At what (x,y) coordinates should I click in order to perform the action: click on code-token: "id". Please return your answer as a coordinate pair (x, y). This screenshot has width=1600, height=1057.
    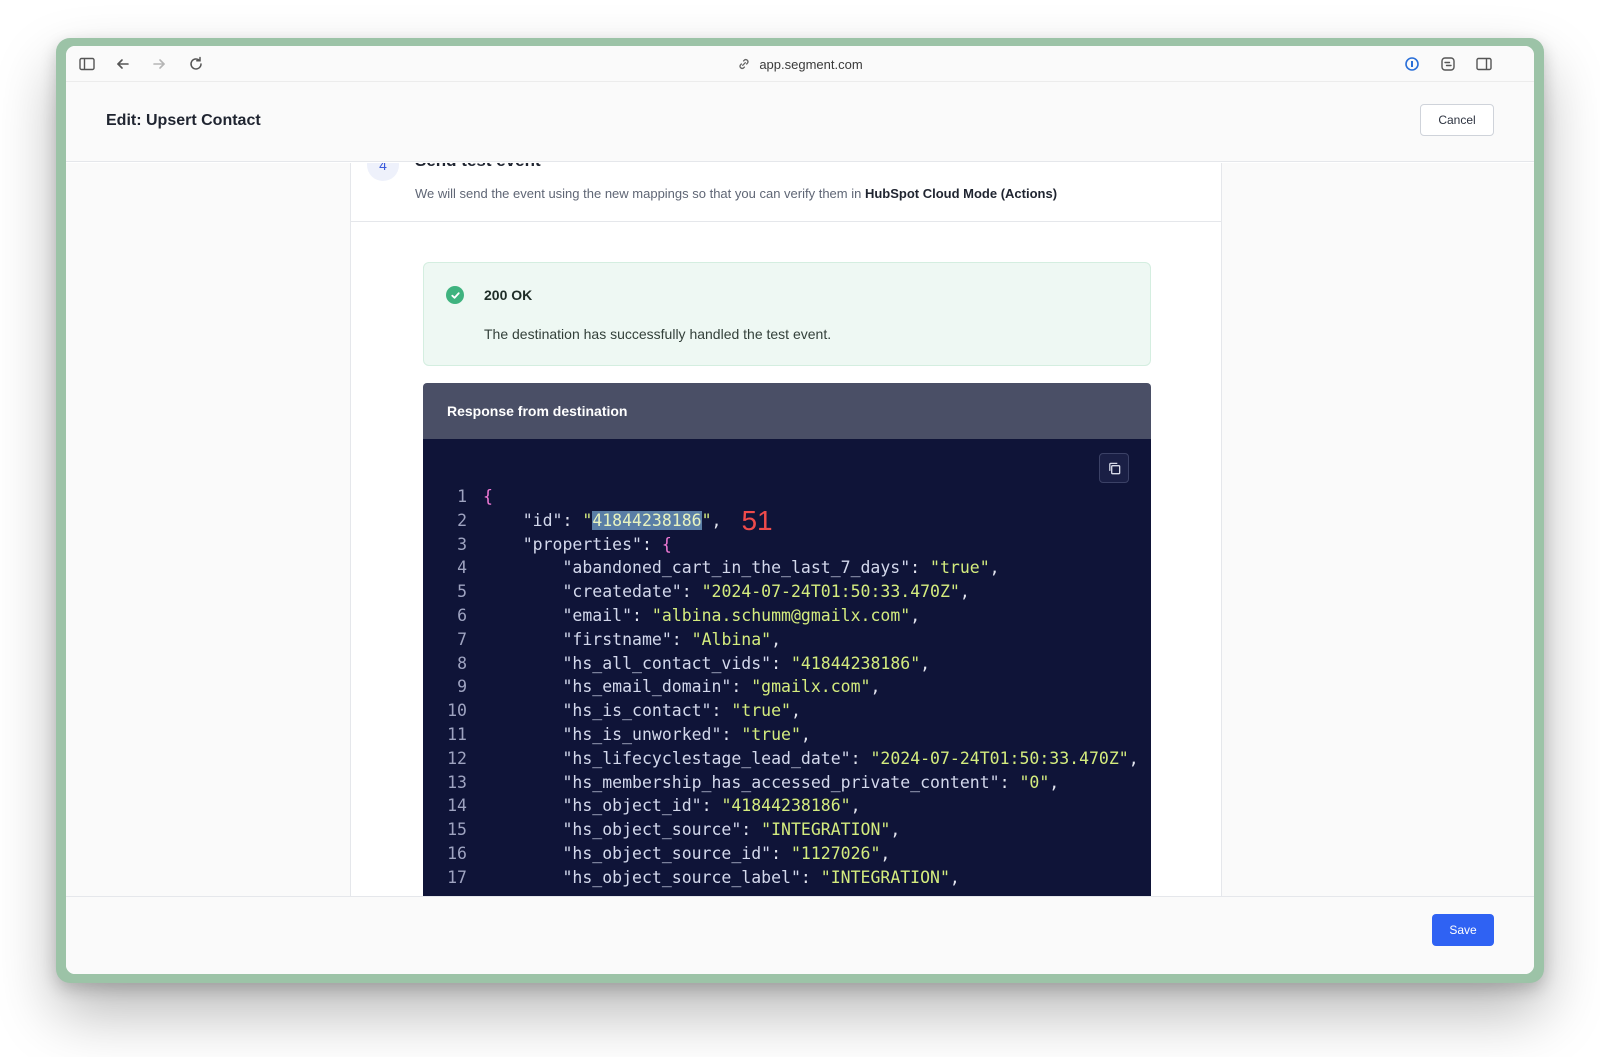
    Looking at the image, I should click on (542, 520).